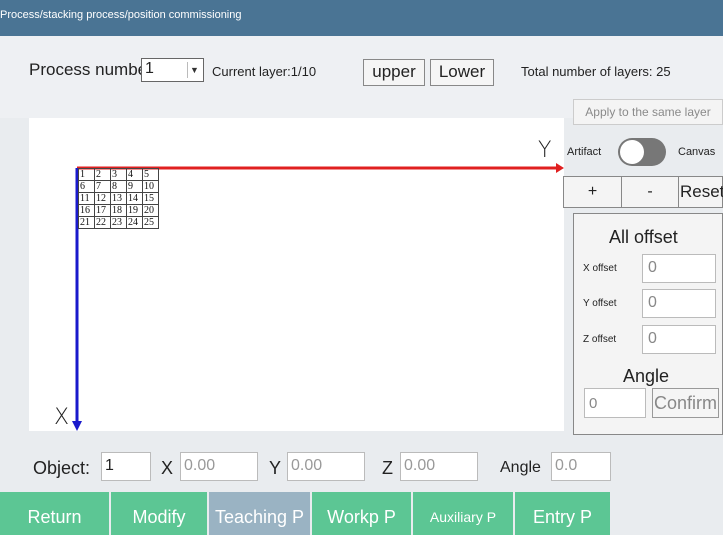 The height and width of the screenshot is (535, 723). What do you see at coordinates (150, 210) in the screenshot?
I see `grid-cell: 20` at bounding box center [150, 210].